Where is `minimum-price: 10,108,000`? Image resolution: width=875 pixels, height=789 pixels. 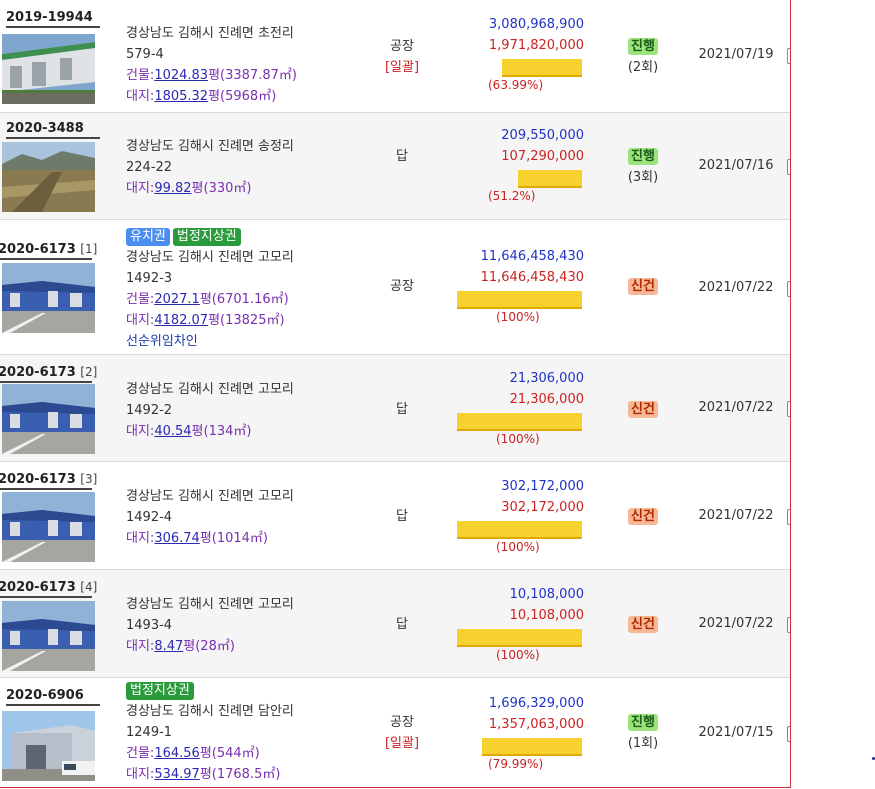 minimum-price: 10,108,000 is located at coordinates (546, 615).